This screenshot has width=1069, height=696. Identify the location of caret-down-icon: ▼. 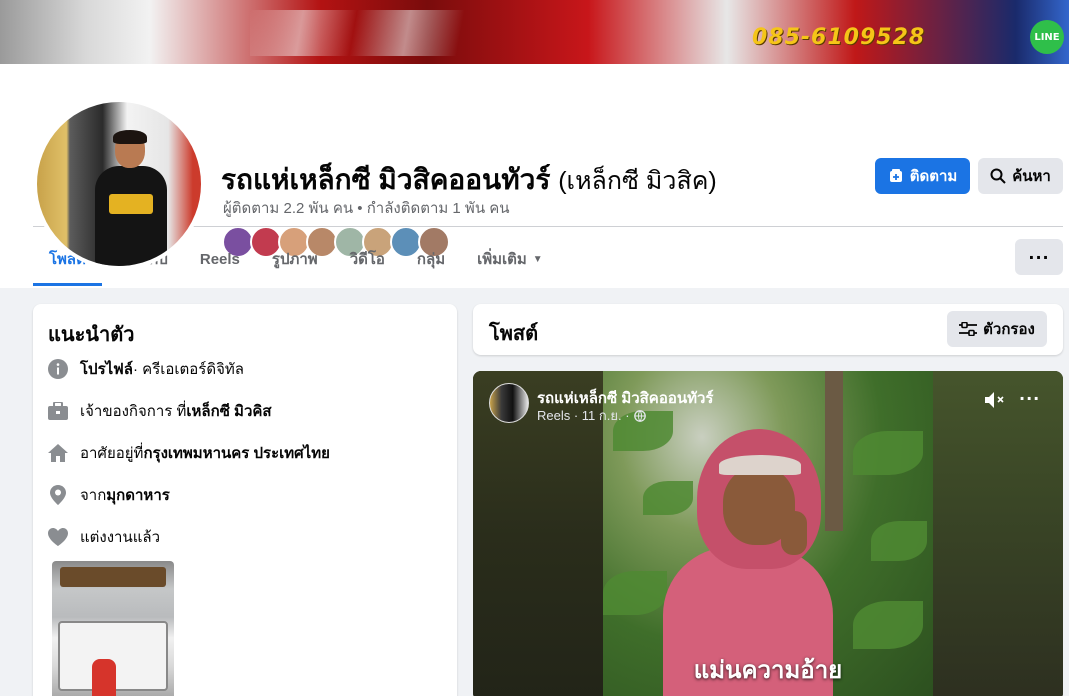
(537, 259).